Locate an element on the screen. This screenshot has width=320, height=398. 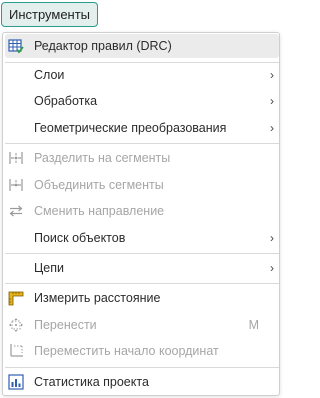
menu-item-label: Переместить начало координат is located at coordinates (126, 351).